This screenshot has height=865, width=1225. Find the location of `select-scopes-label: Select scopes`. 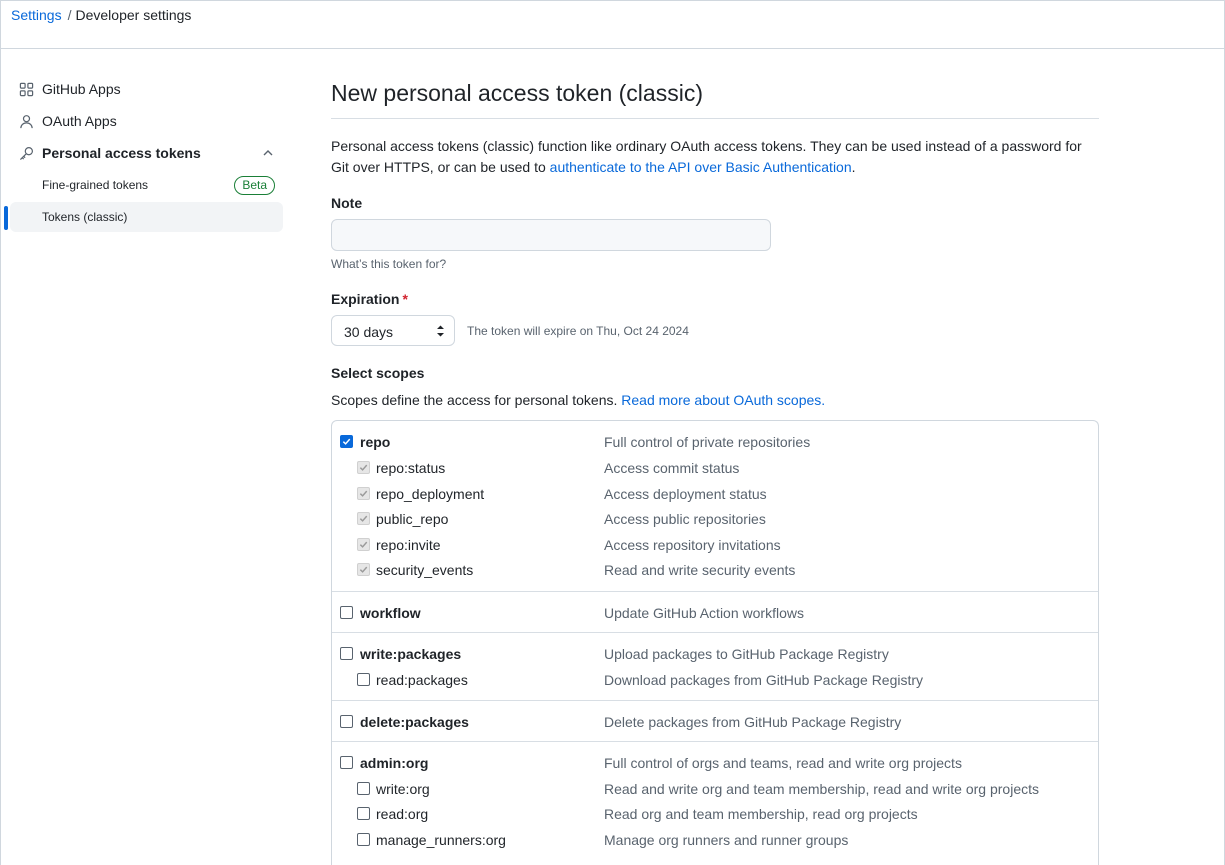

select-scopes-label: Select scopes is located at coordinates (378, 373).